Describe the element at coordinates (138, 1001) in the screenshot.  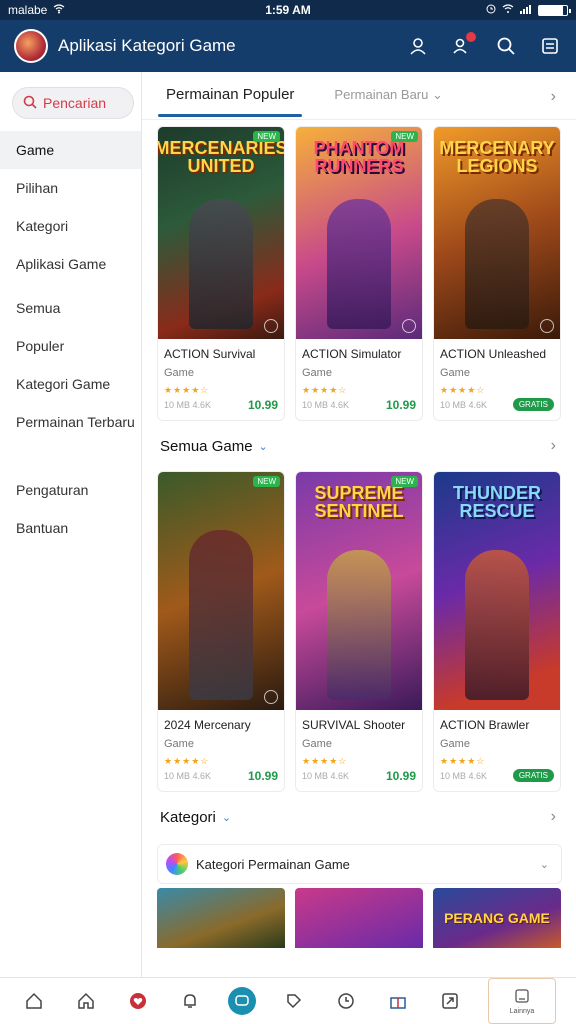
I see `heart-icon` at that location.